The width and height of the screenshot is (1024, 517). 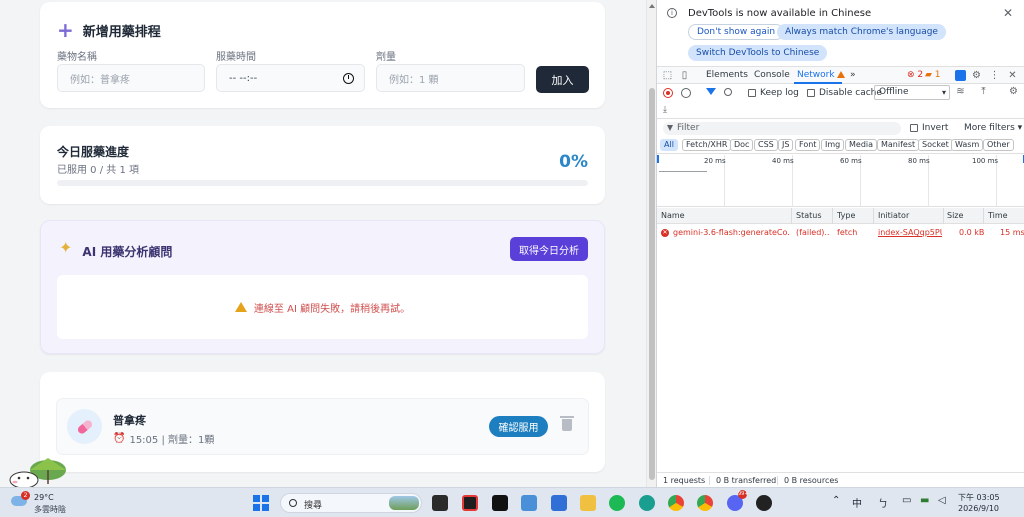 I want to click on type-chip-css: CSS, so click(x=766, y=145).